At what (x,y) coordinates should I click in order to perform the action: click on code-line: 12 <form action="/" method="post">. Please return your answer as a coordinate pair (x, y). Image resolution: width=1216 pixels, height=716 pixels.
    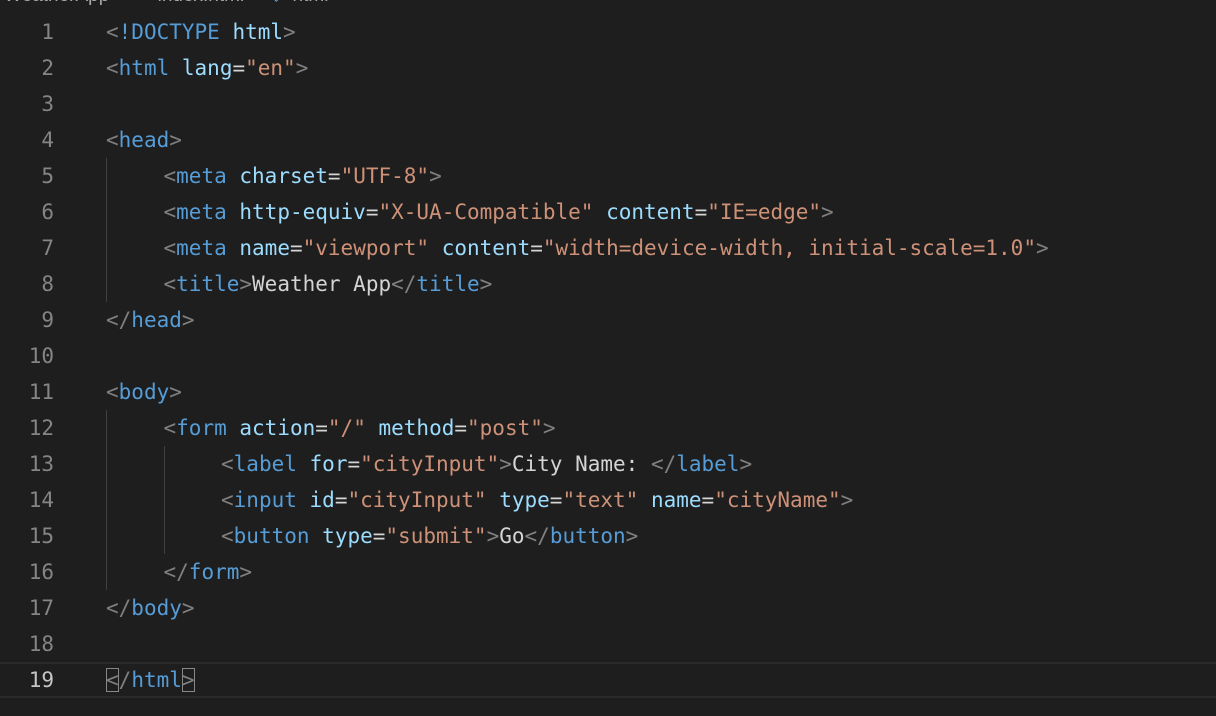
    Looking at the image, I should click on (608, 428).